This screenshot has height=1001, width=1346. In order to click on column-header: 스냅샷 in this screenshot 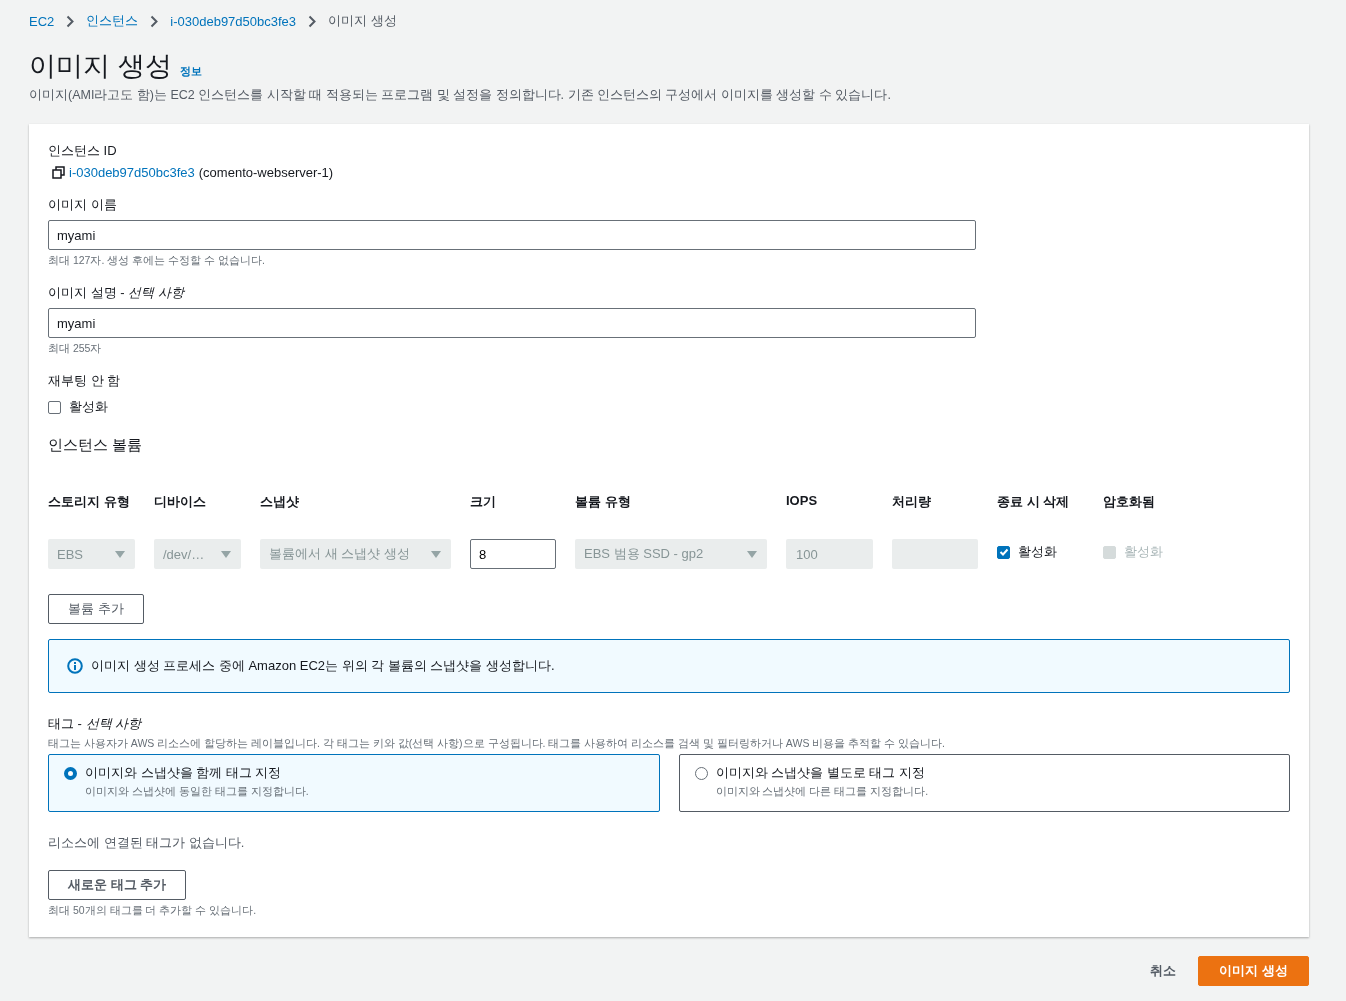, I will do `click(280, 502)`.